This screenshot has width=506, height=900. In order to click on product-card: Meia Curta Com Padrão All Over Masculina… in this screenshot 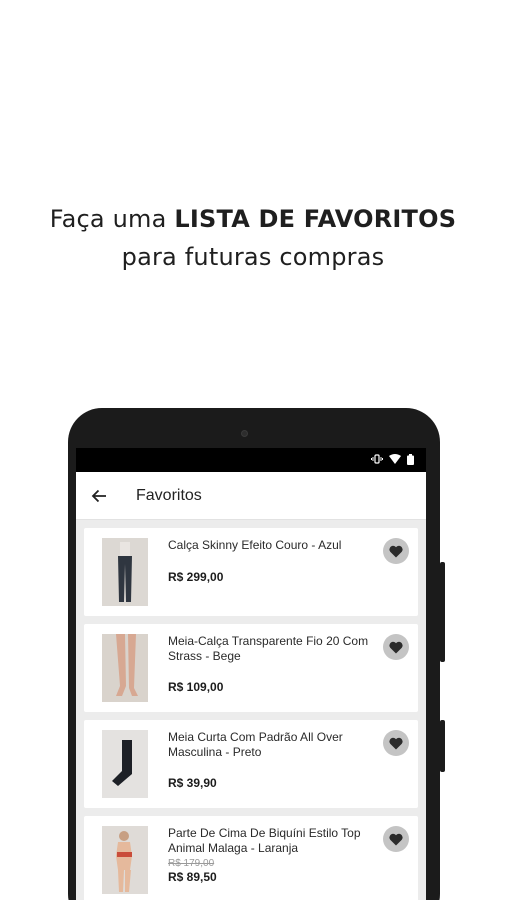, I will do `click(251, 764)`.